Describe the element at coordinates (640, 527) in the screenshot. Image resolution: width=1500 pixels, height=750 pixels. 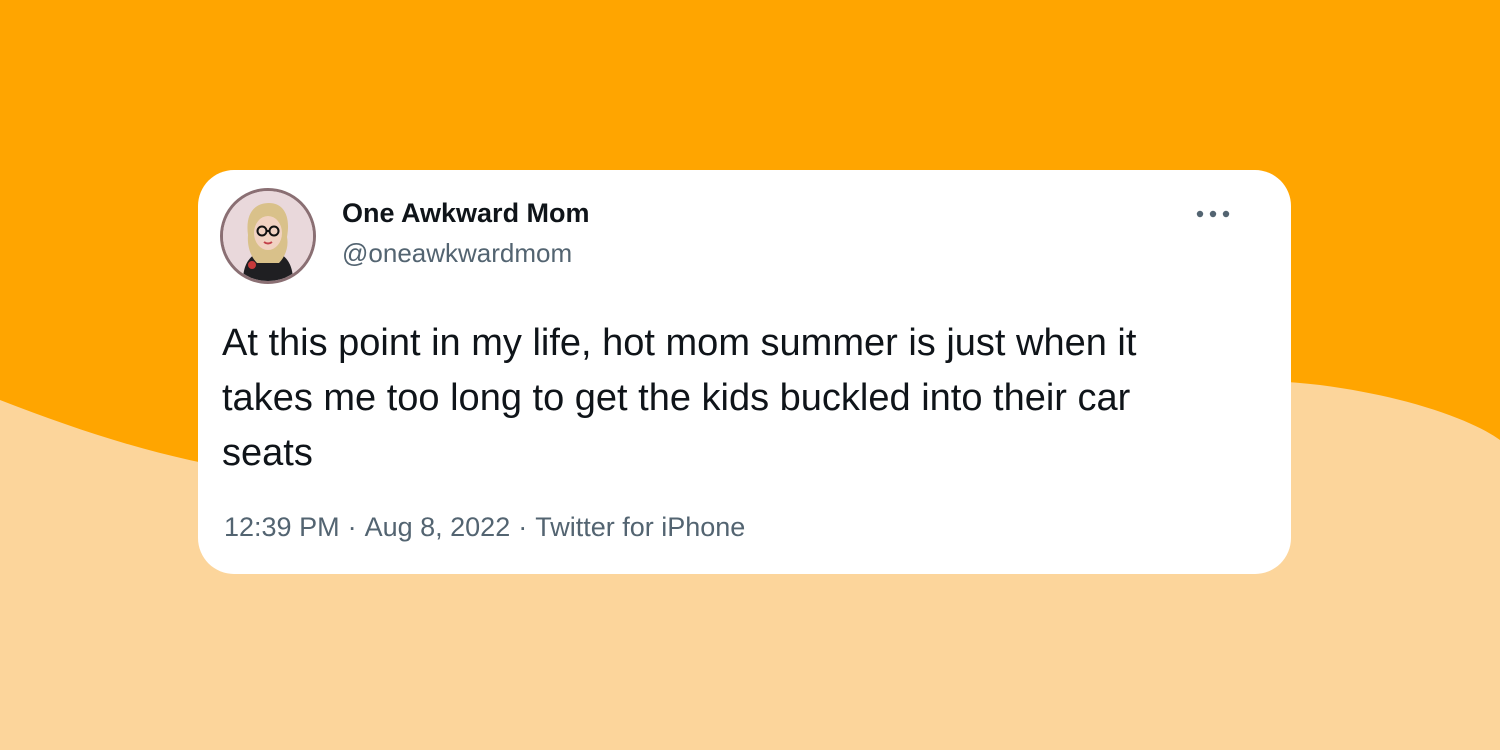
I see `tweet-source: Twitter for iPhone` at that location.